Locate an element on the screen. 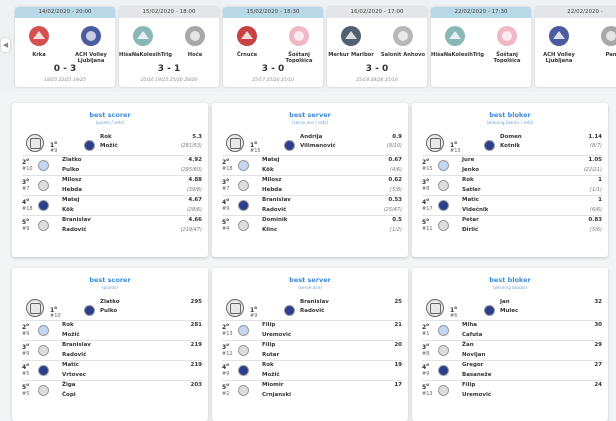  leaderboard-row: 5o #5 Žiga Čopi 203 is located at coordinates (112, 392).